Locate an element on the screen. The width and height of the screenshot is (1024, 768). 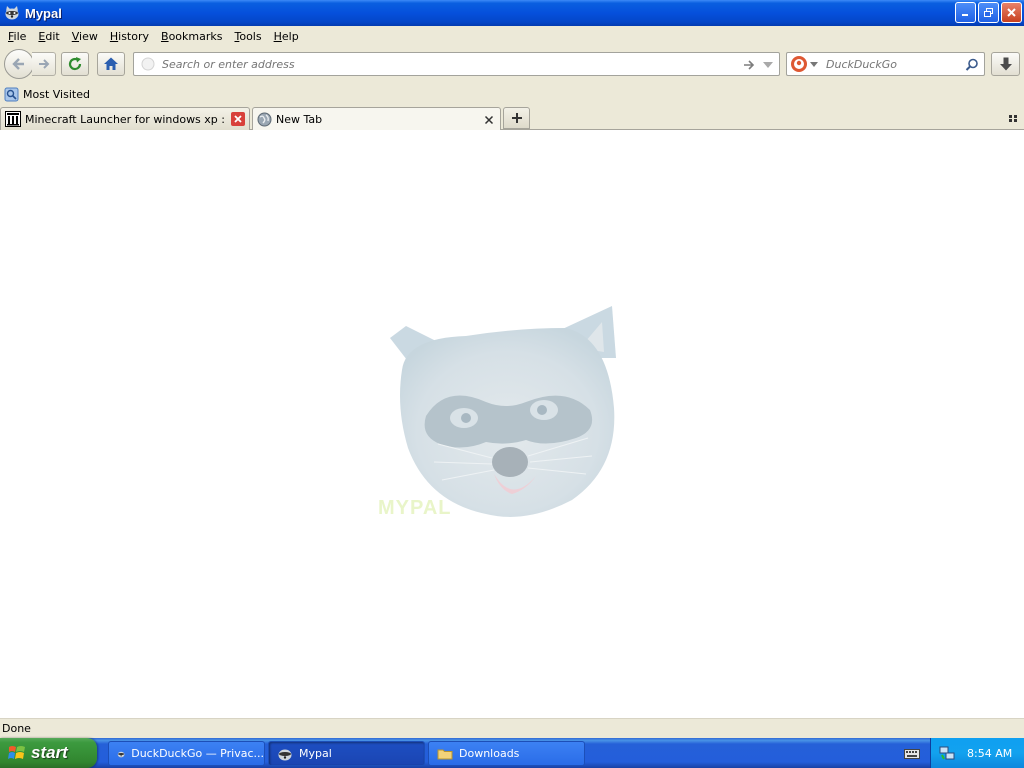
menu-edit: Edit is located at coordinates (48, 36).